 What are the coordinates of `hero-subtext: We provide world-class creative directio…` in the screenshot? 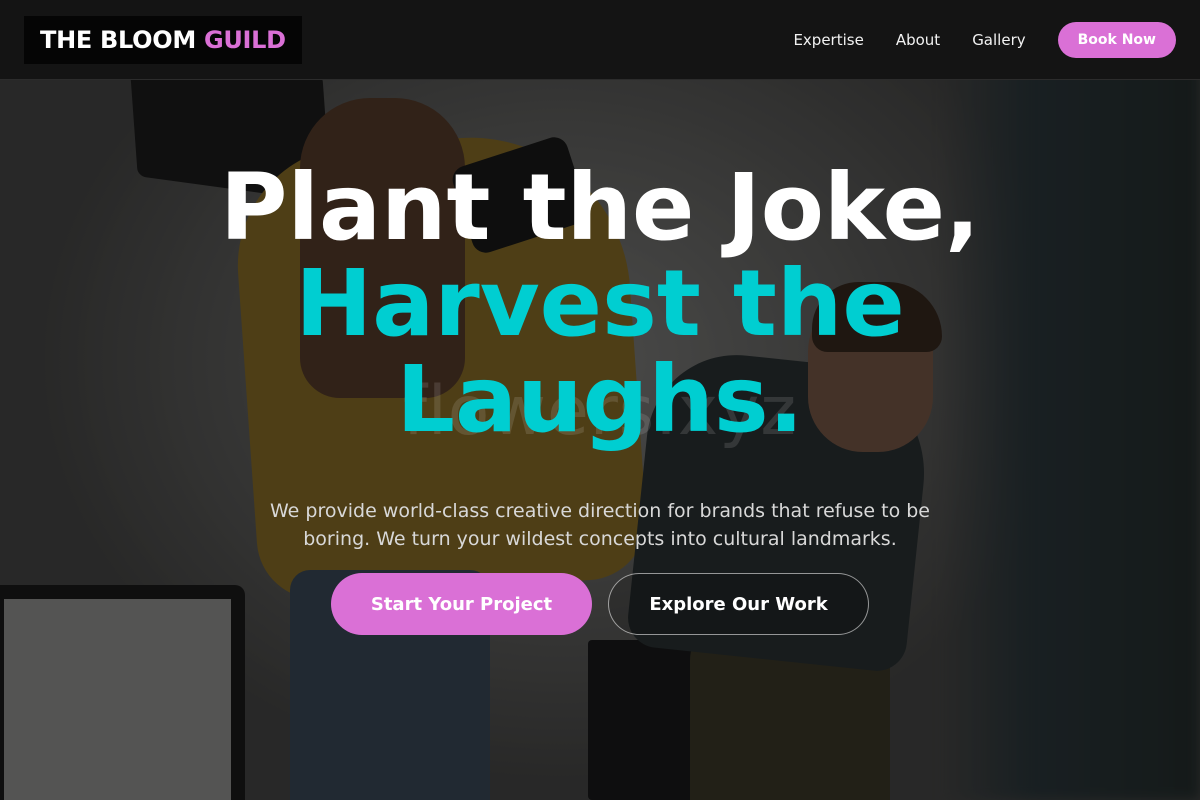 It's located at (600, 525).